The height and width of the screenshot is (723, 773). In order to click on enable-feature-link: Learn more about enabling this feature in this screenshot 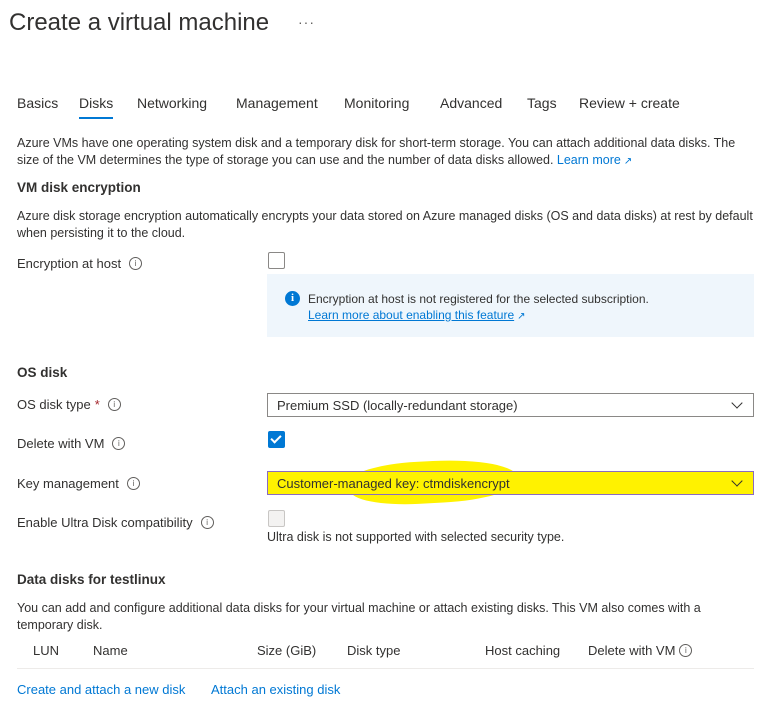, I will do `click(411, 315)`.